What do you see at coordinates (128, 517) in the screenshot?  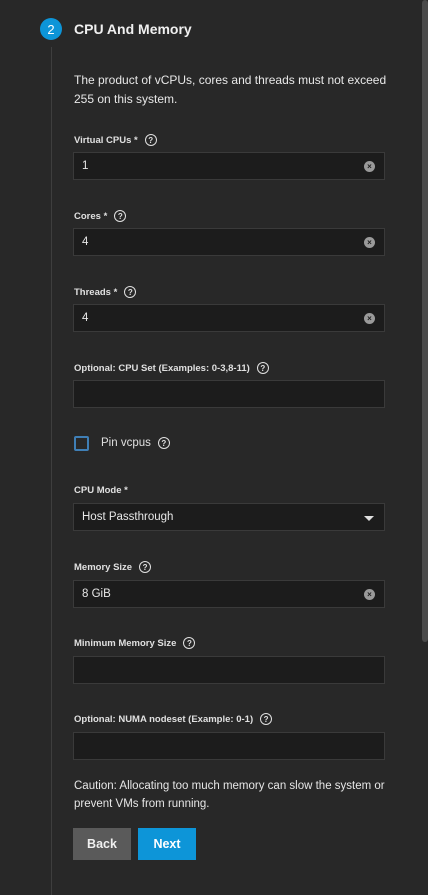 I see `cpu-mode-value: Host Passthrough` at bounding box center [128, 517].